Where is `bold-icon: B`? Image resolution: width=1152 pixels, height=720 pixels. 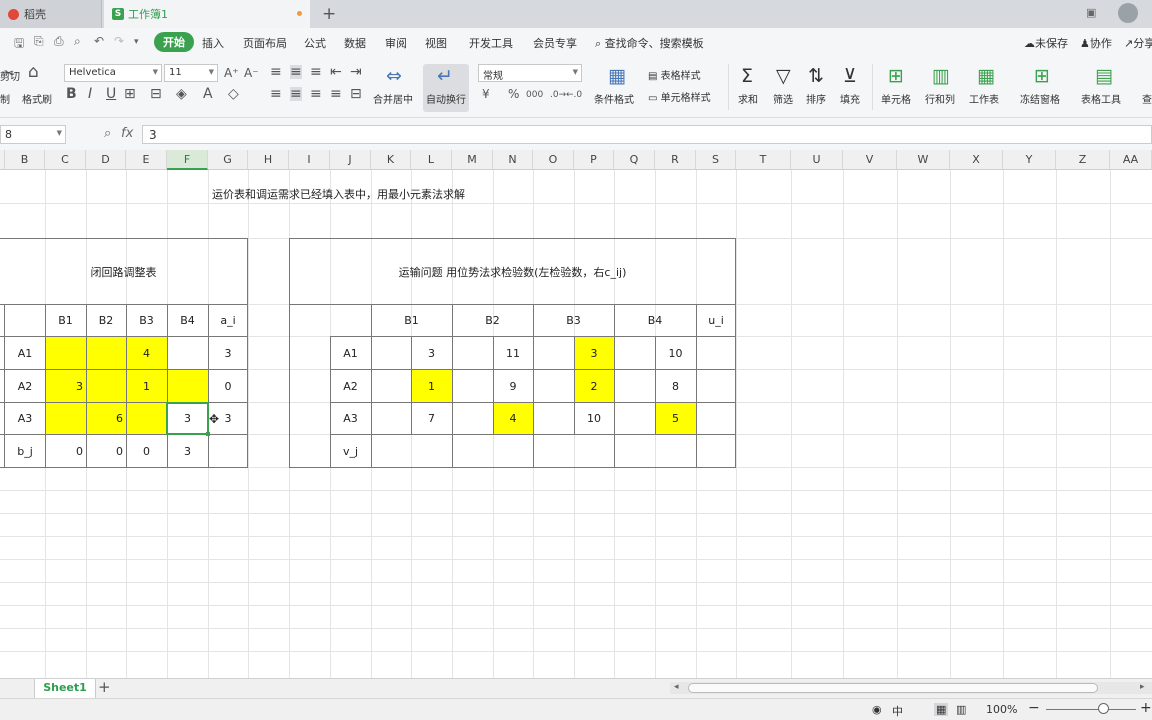 bold-icon: B is located at coordinates (71, 94).